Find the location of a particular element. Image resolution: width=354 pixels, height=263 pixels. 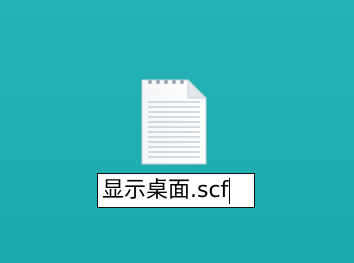

filename-text: 显示桌面.scf is located at coordinates (165, 190).